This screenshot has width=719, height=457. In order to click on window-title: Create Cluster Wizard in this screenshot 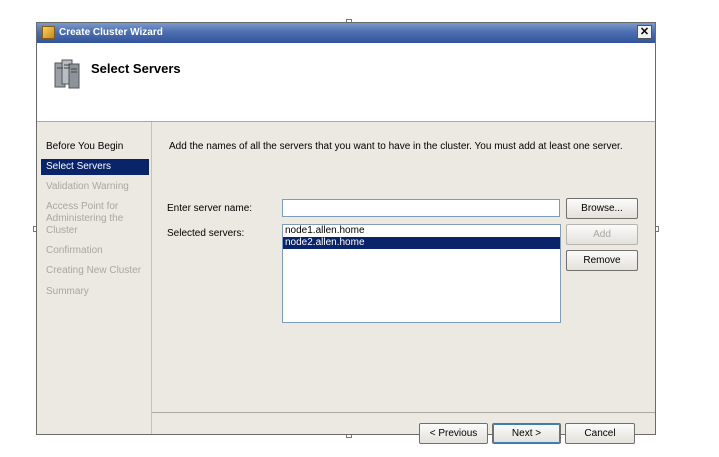, I will do `click(111, 32)`.